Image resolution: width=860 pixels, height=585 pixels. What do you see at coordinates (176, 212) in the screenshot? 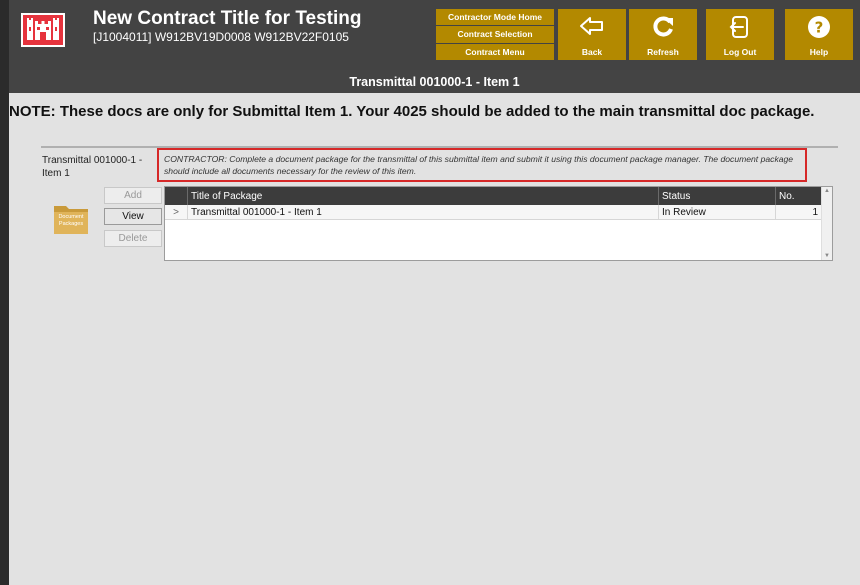
I see `row-expander-icon: >` at bounding box center [176, 212].